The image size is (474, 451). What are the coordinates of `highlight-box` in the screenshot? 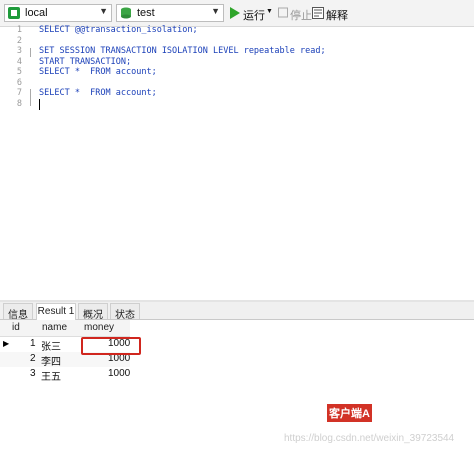 It's located at (111, 346).